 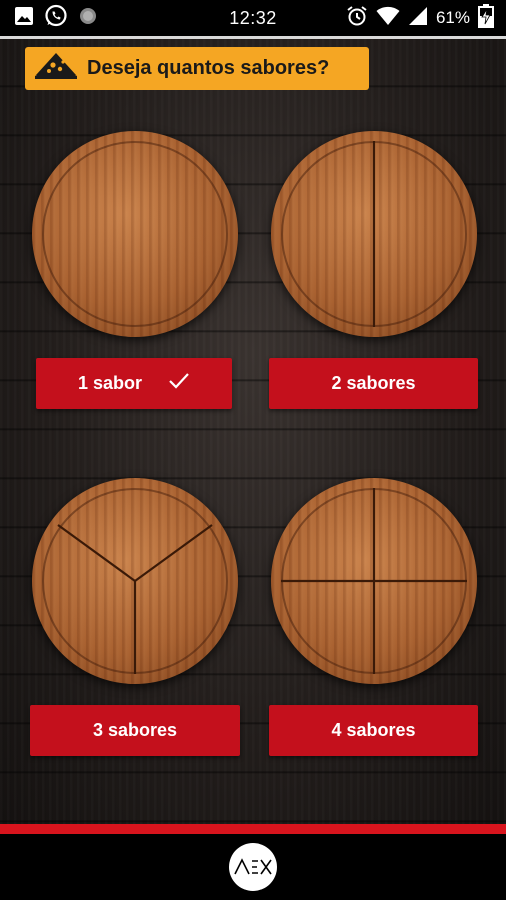 I want to click on option-4-sabores-button: 4 sabores, so click(x=373, y=730).